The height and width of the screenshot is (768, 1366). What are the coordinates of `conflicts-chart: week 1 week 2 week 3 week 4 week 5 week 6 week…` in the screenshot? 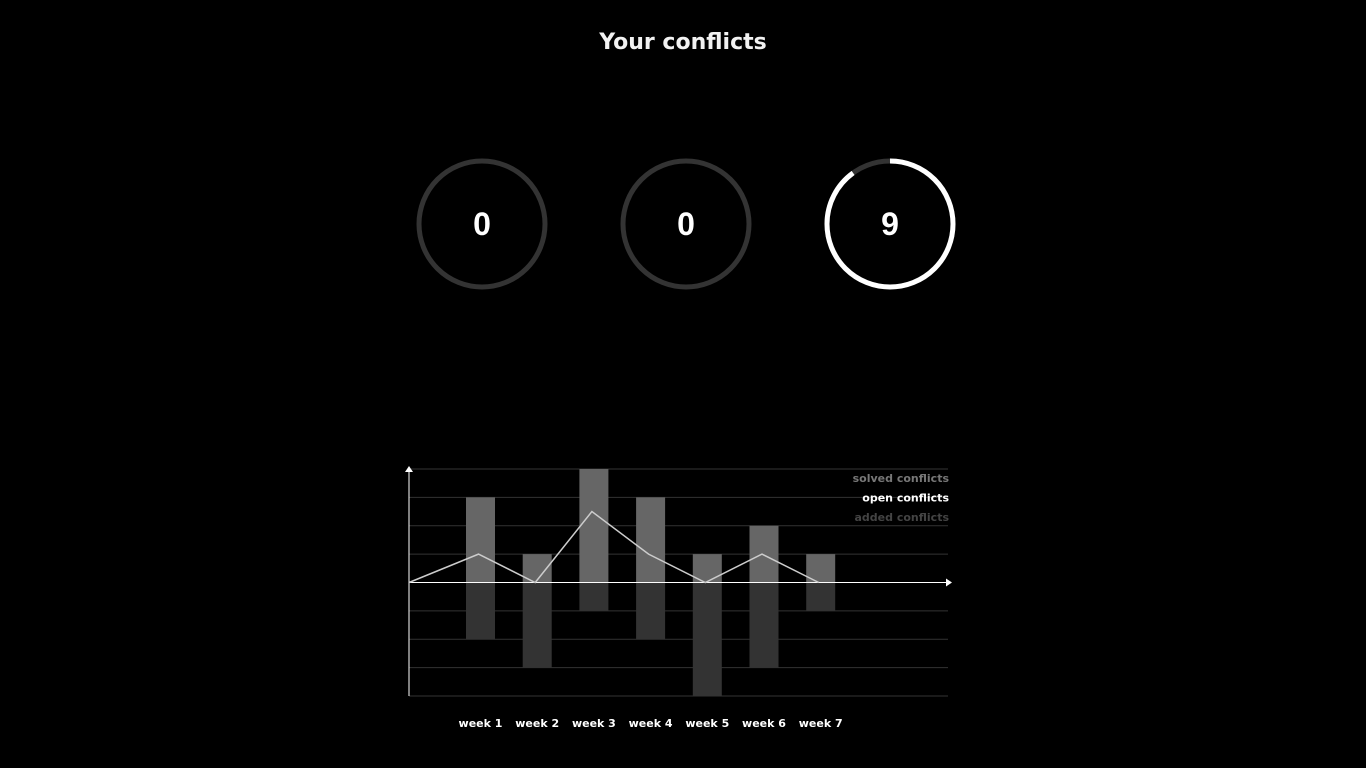 It's located at (678, 598).